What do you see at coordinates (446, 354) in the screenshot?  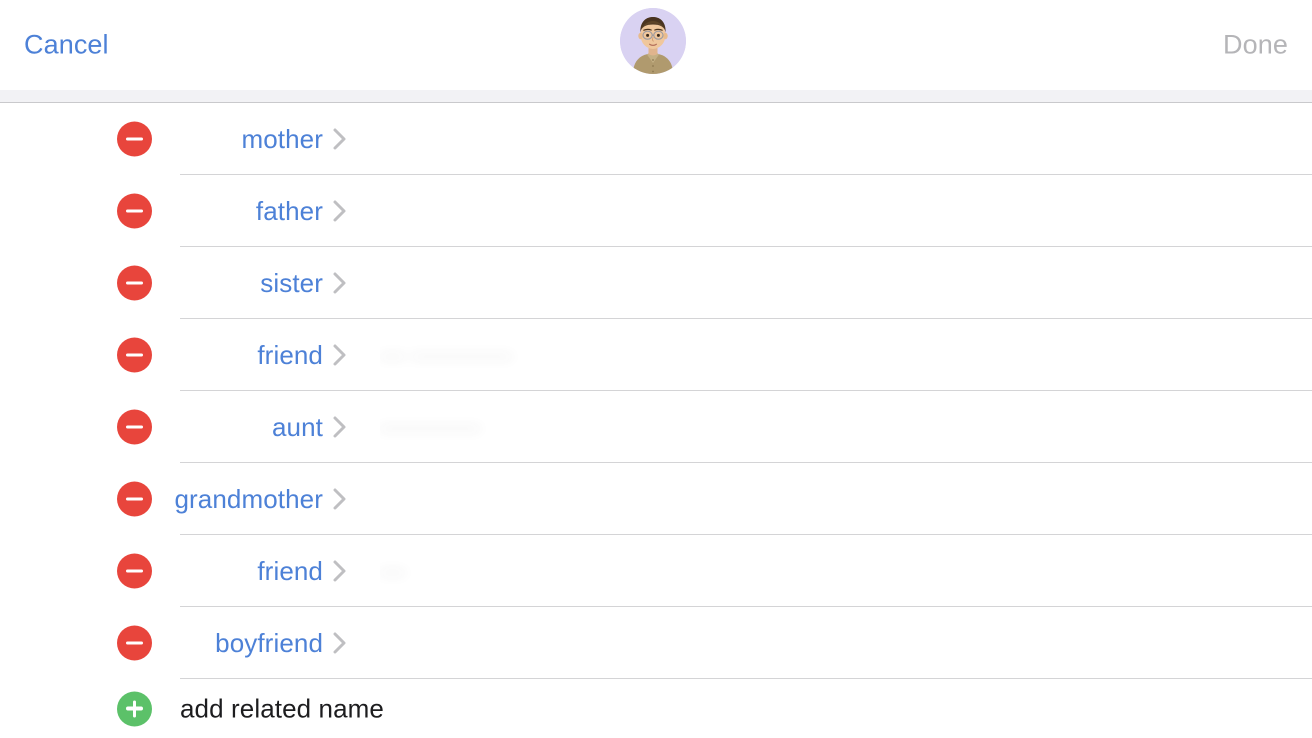 I see `related-name-value: — ————` at bounding box center [446, 354].